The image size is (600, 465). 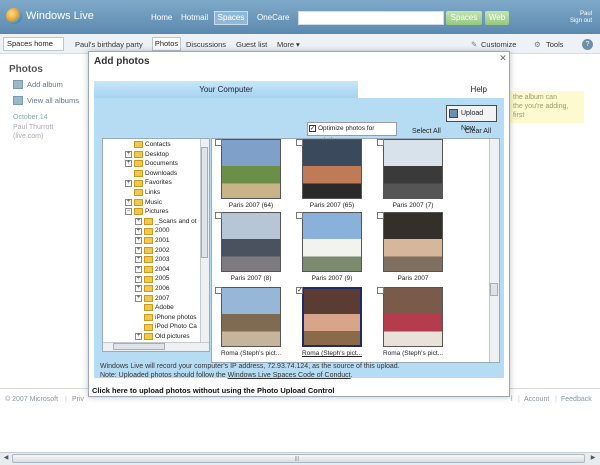 What do you see at coordinates (498, 44) in the screenshot?
I see `customize-link: Customize` at bounding box center [498, 44].